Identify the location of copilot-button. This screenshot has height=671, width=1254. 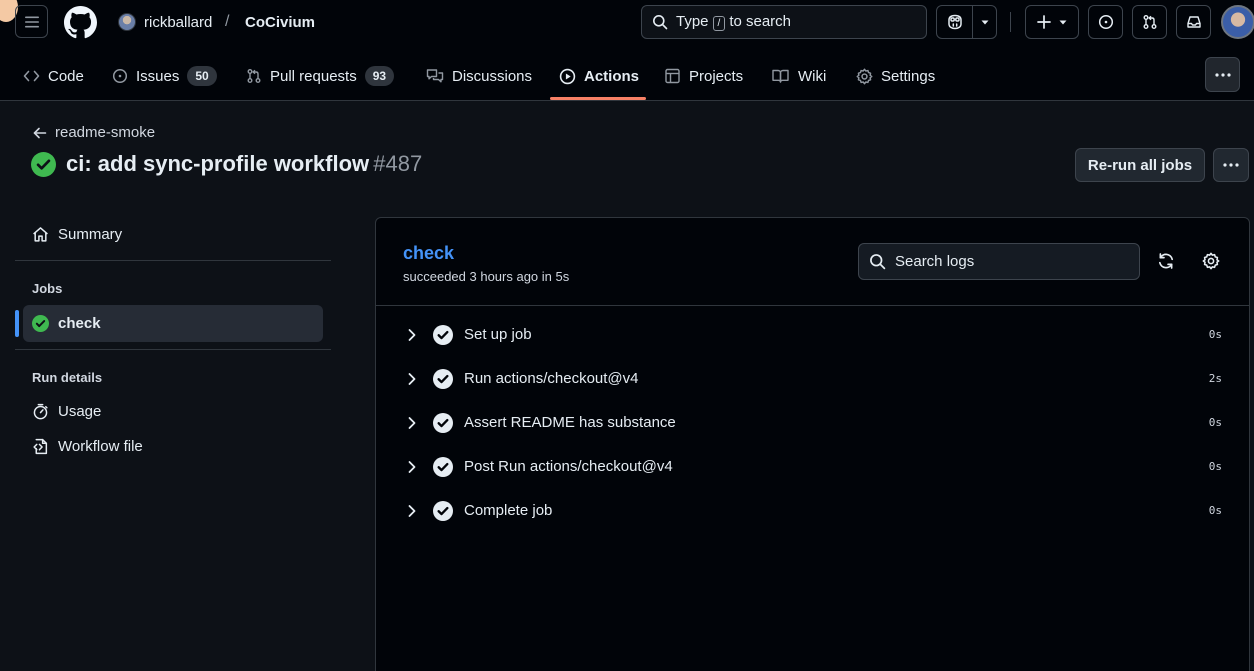
(955, 22).